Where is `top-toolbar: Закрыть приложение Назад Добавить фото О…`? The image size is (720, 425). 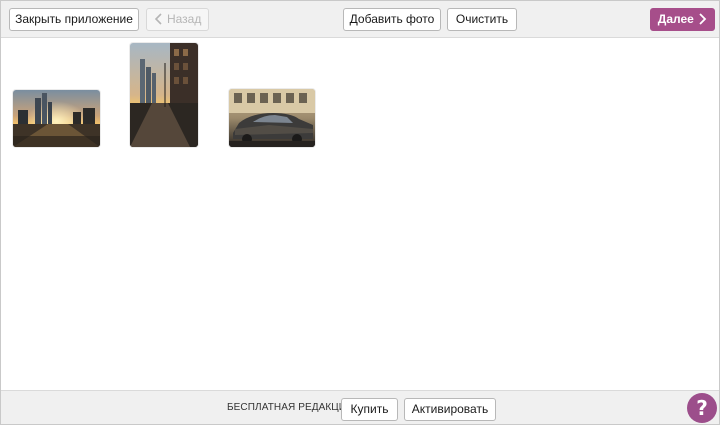
top-toolbar: Закрыть приложение Назад Добавить фото О… is located at coordinates (360, 19).